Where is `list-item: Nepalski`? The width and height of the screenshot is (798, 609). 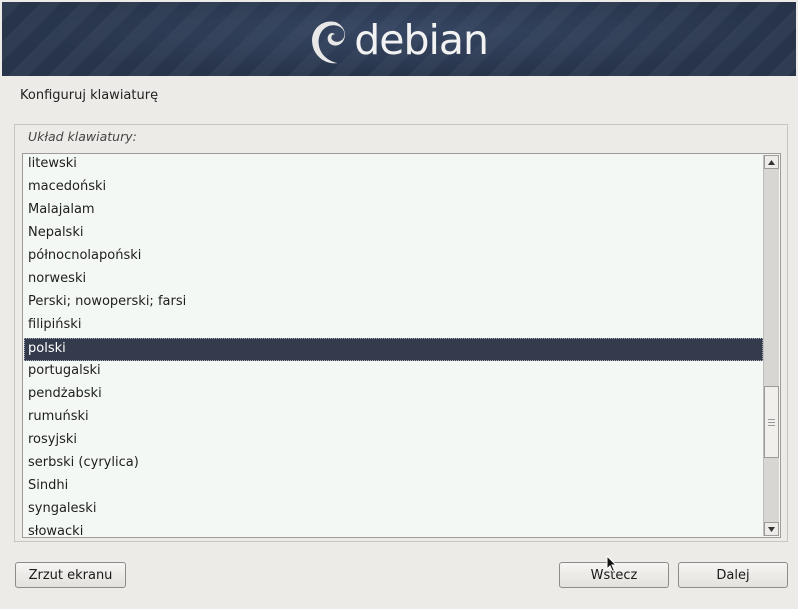
list-item: Nepalski is located at coordinates (393, 234).